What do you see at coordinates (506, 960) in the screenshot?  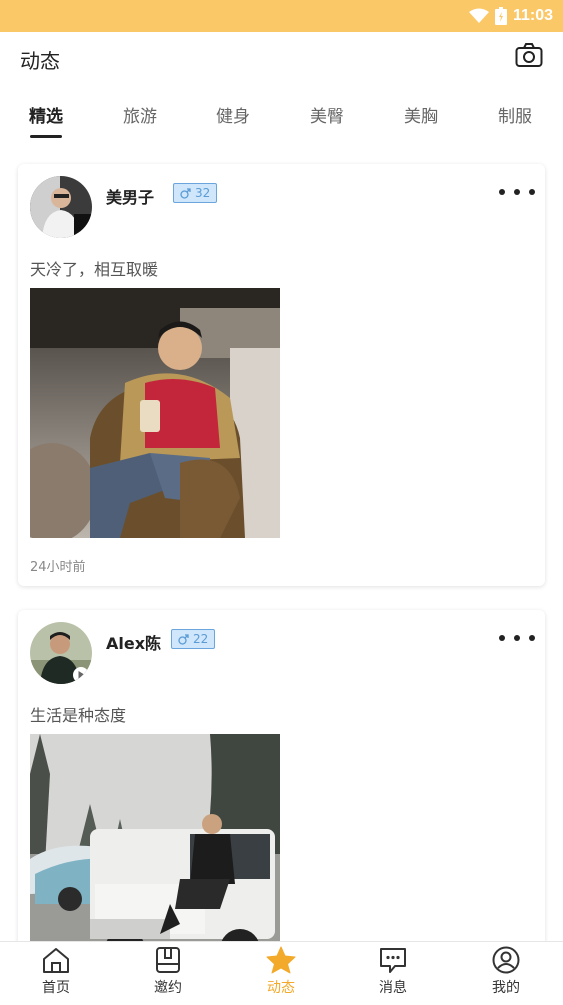 I see `profile-icon` at bounding box center [506, 960].